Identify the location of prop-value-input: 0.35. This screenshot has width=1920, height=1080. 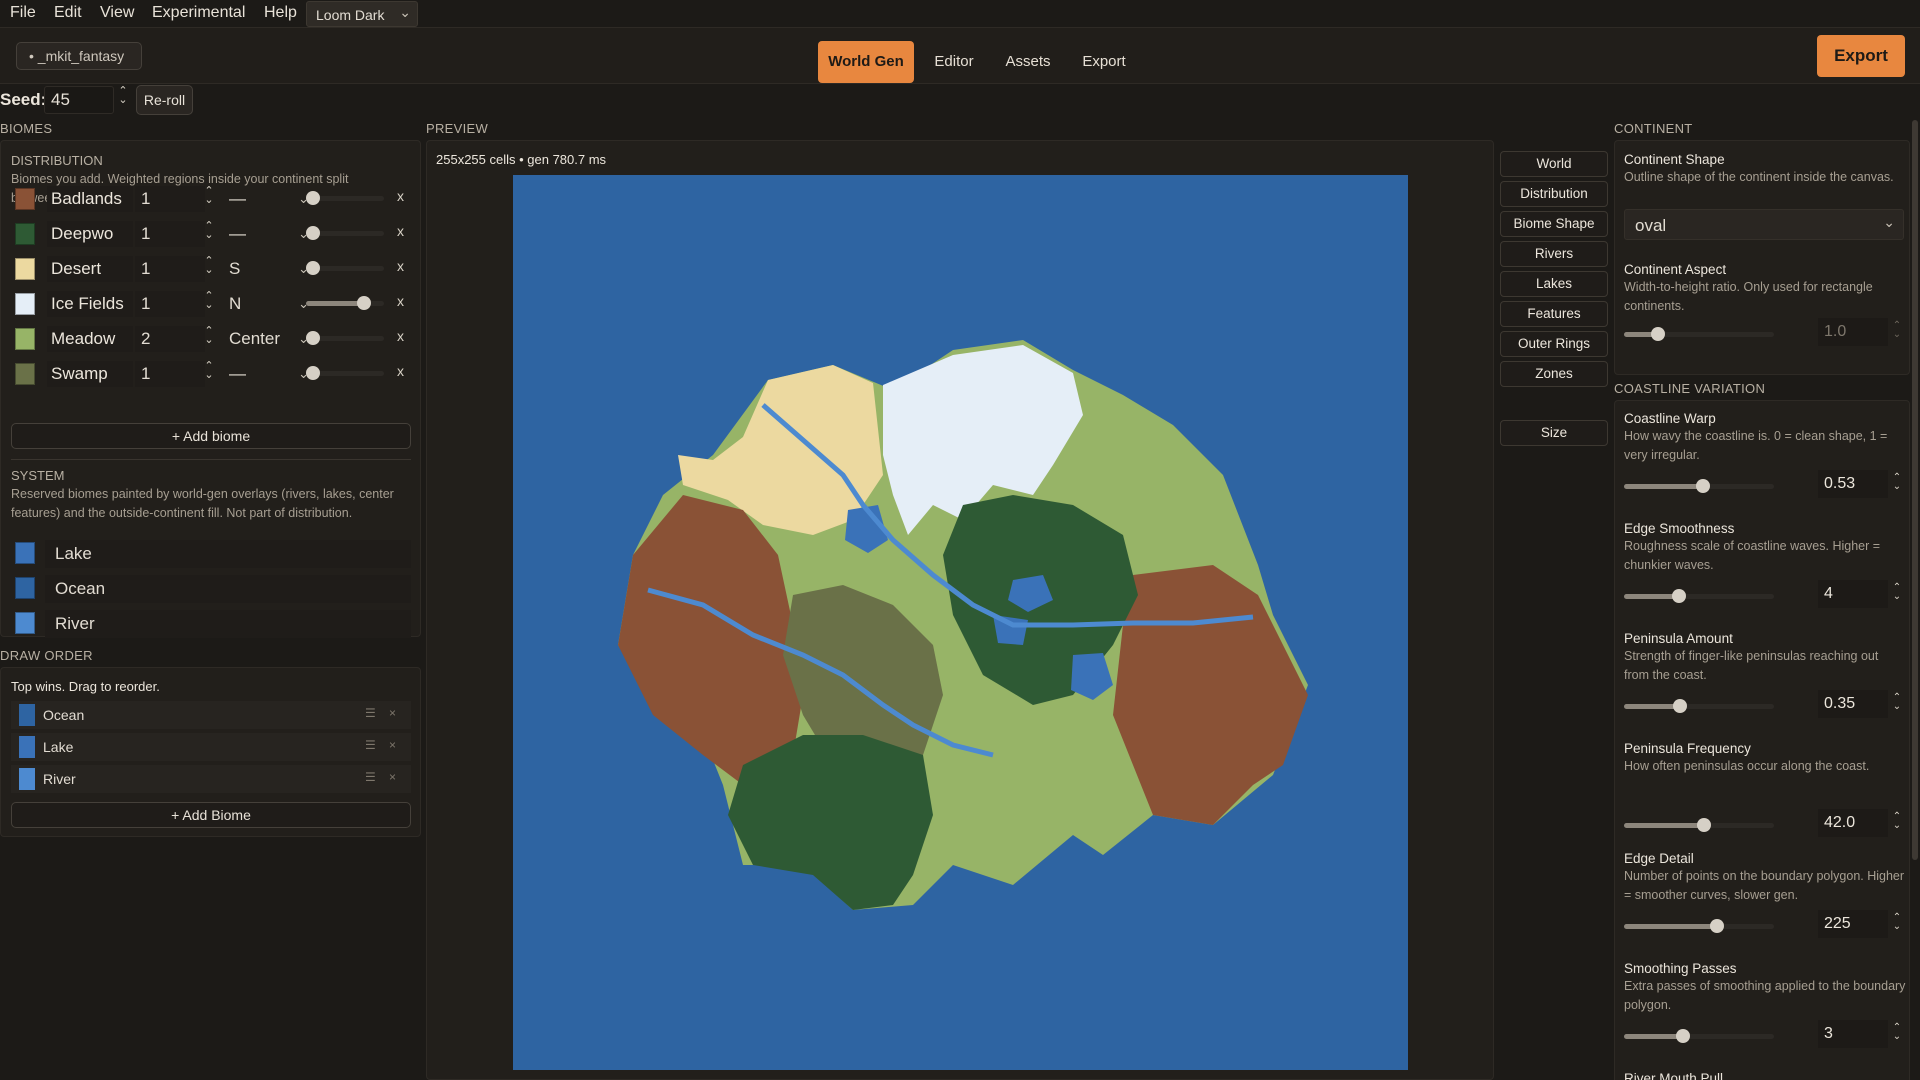
(1853, 704).